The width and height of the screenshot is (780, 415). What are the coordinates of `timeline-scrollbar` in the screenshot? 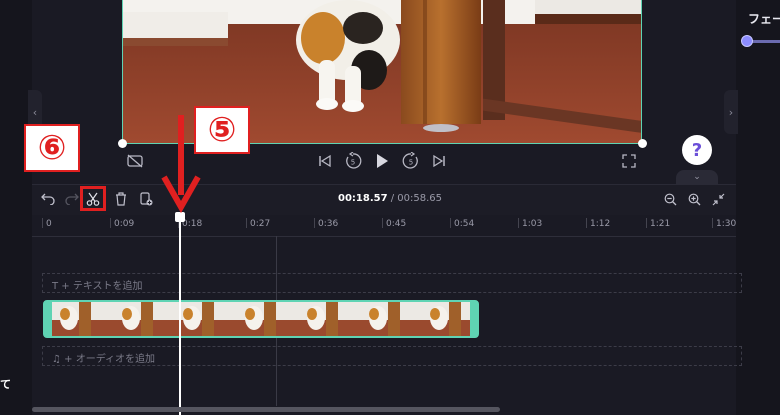 It's located at (266, 409).